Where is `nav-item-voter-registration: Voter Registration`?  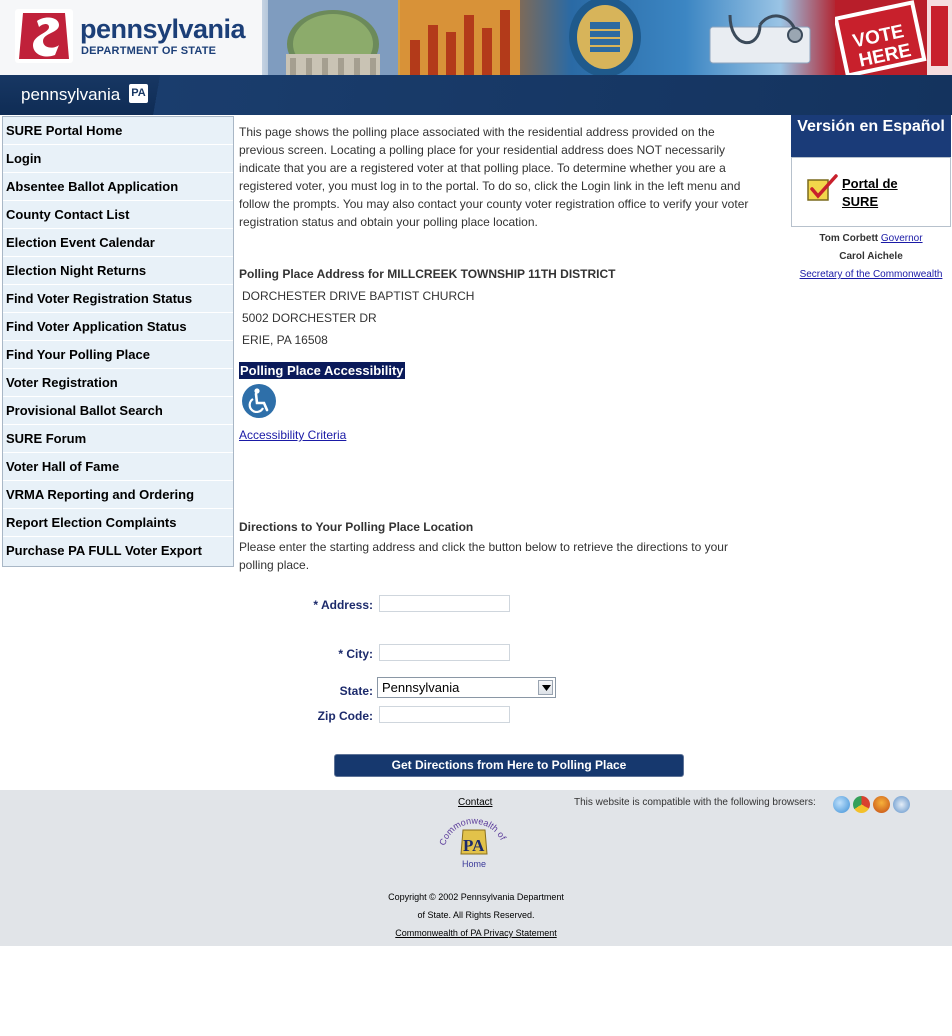
nav-item-voter-registration: Voter Registration is located at coordinates (118, 383).